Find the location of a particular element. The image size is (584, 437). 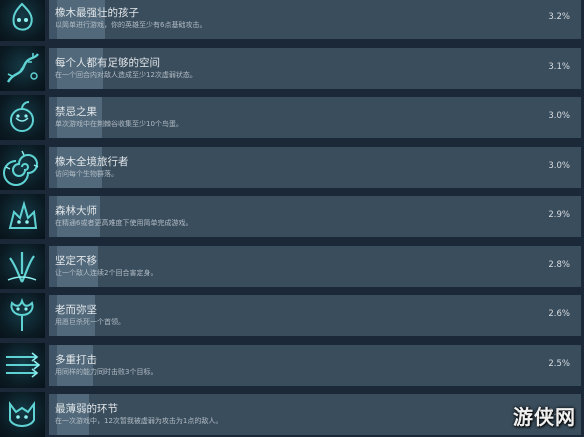

spiral-wind-icon is located at coordinates (22, 167).